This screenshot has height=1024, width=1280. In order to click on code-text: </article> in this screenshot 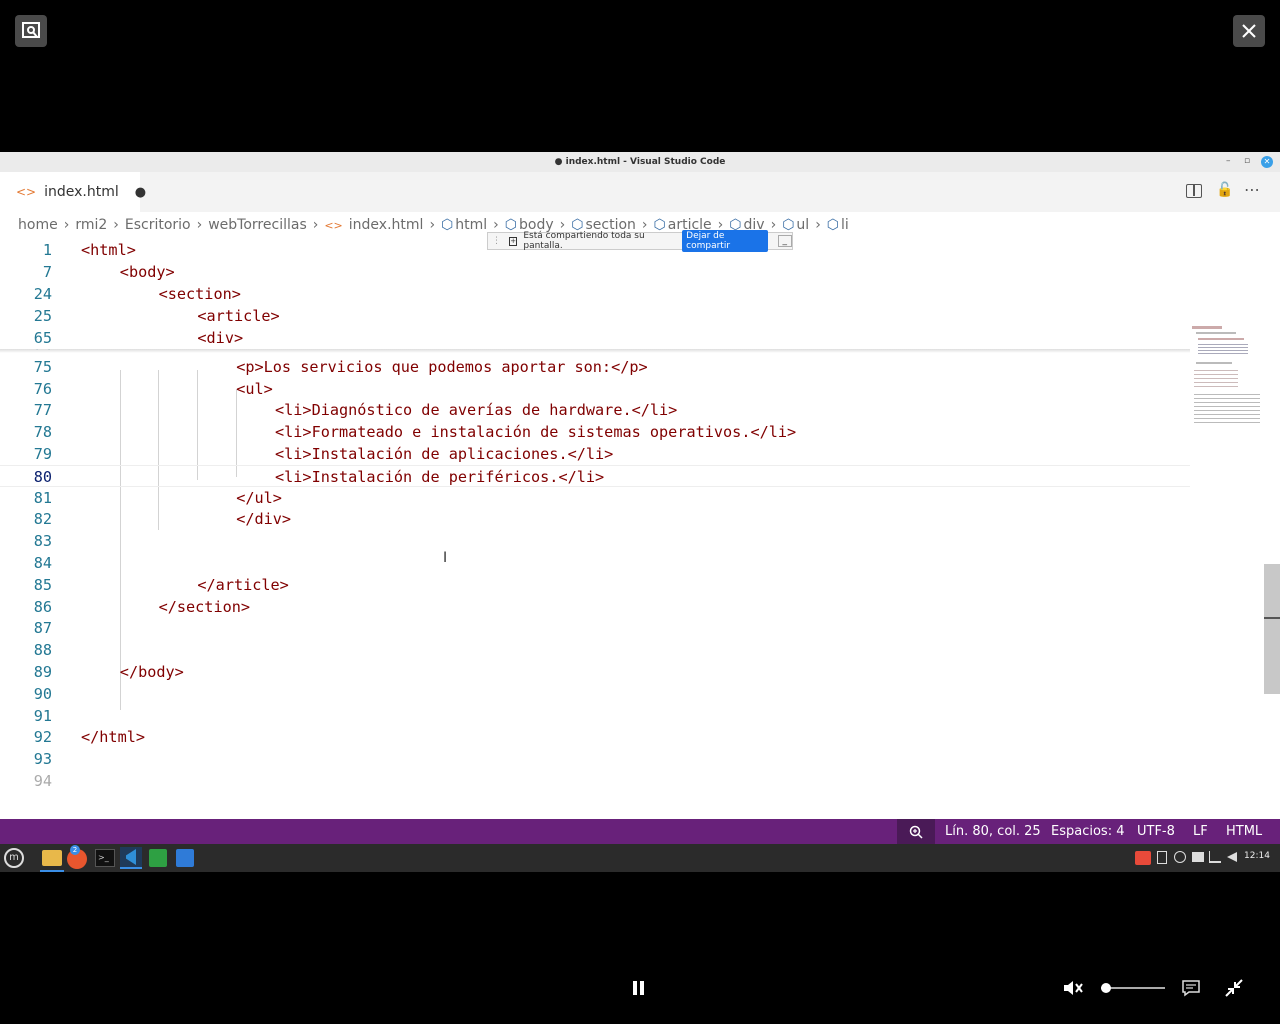, I will do `click(242, 585)`.